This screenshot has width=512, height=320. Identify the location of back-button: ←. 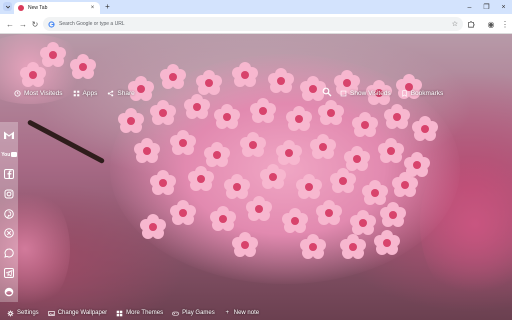
(10, 24).